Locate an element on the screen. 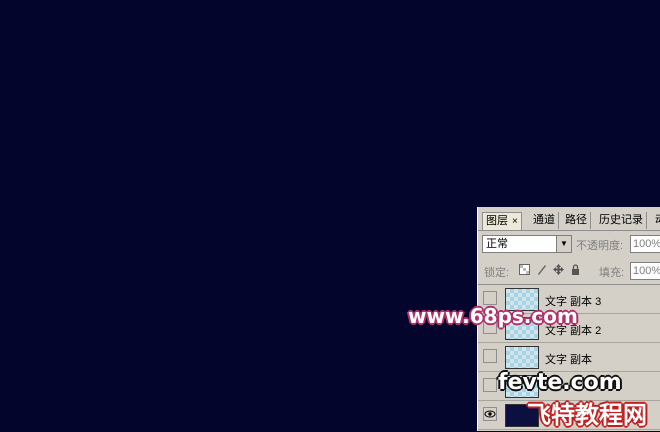  opacity-input: 100% is located at coordinates (645, 244).